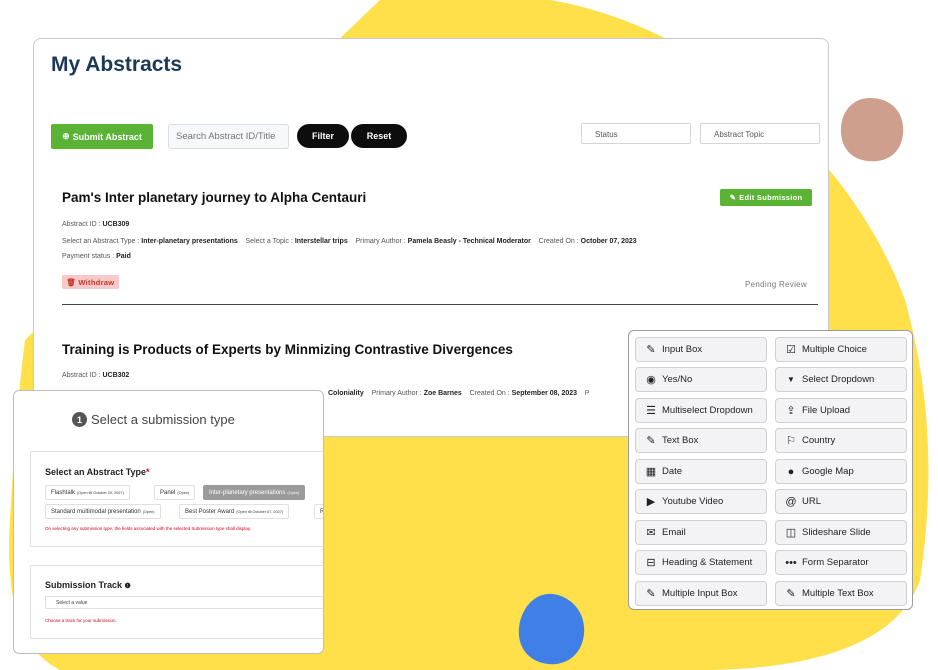  Describe the element at coordinates (828, 471) in the screenshot. I see `field-label: Google Map` at that location.